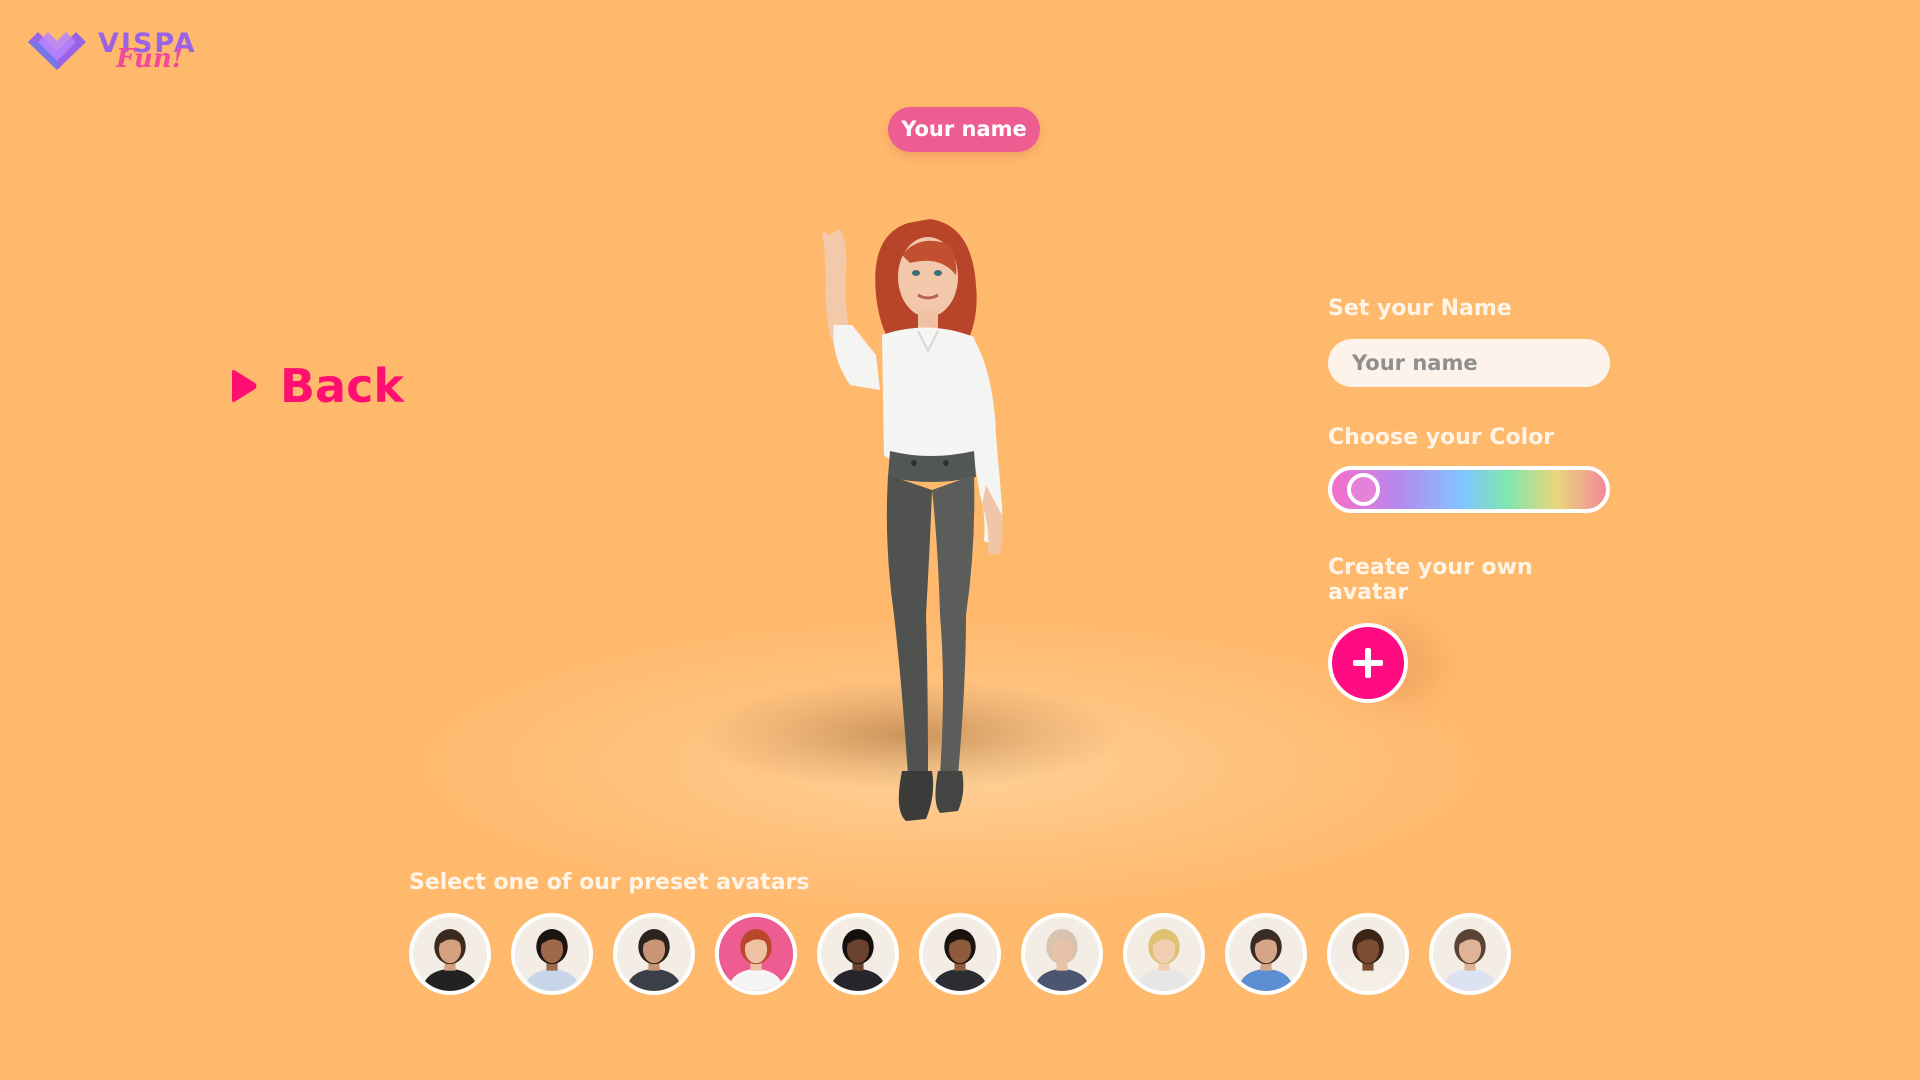 The width and height of the screenshot is (1920, 1080). Describe the element at coordinates (609, 882) in the screenshot. I see `preset-avatars-label: Select one of our preset avatars` at that location.